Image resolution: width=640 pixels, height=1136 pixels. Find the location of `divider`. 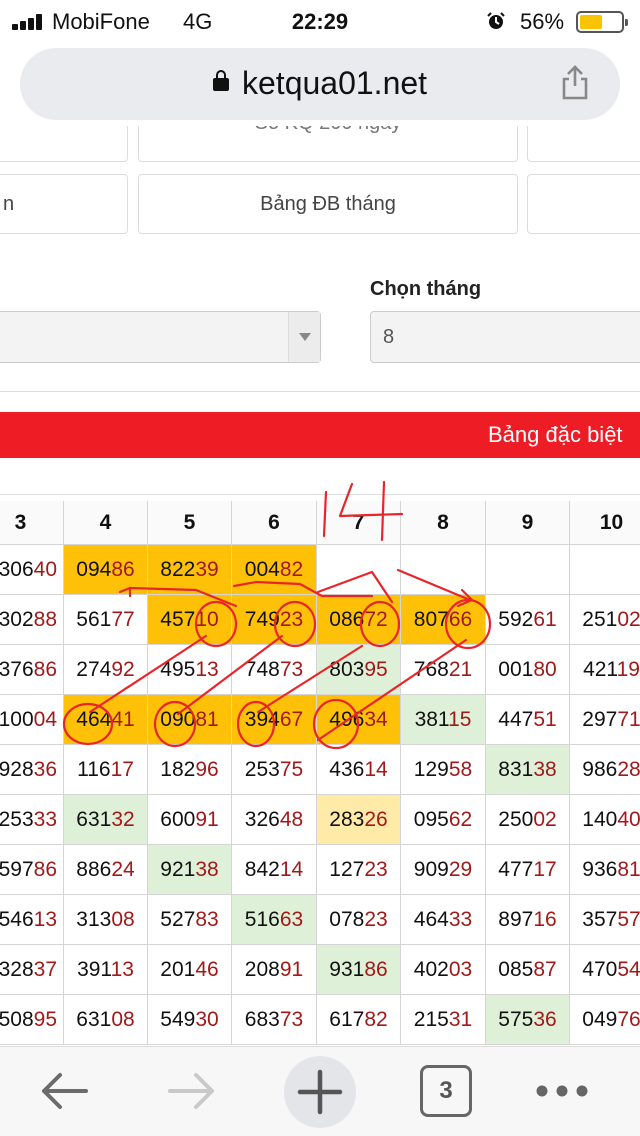

divider is located at coordinates (320, 494).